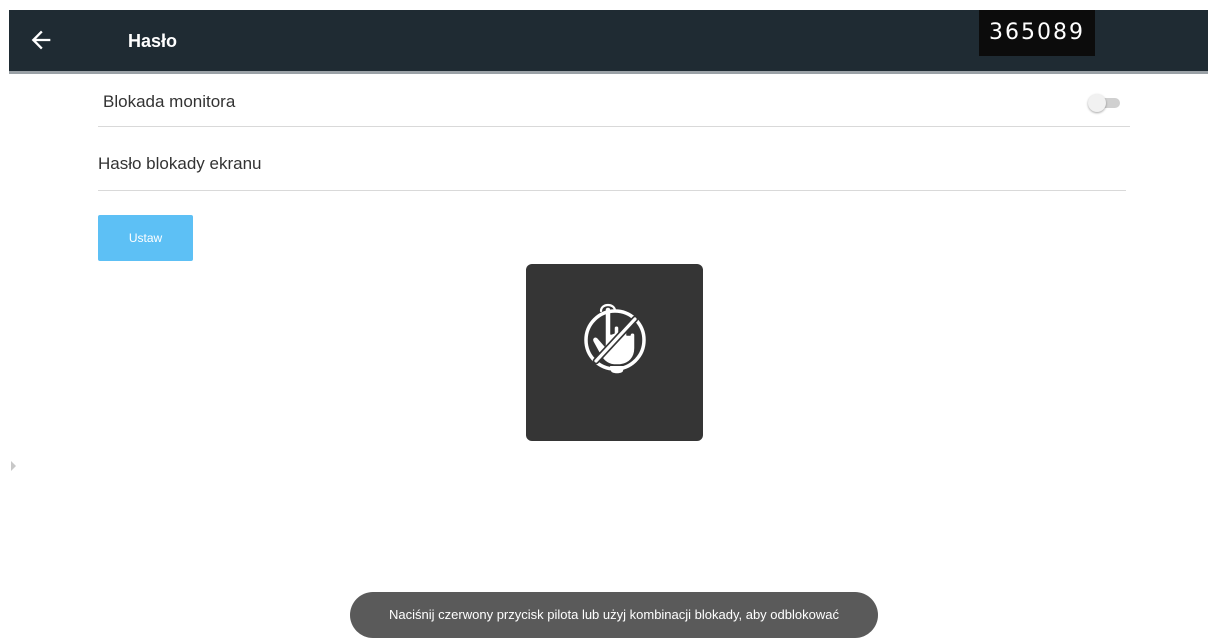  I want to click on screen-lock-password-row: Hasło blokady ekranu, so click(612, 165).